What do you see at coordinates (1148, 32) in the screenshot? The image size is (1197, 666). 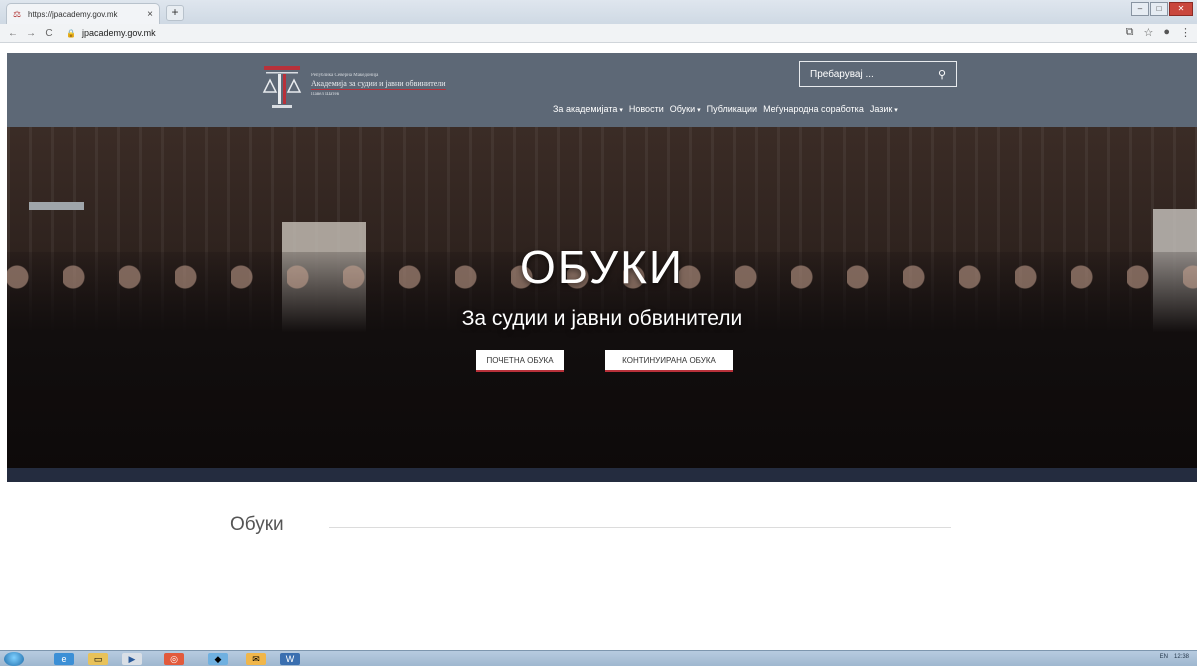 I see `star-icon: ☆` at bounding box center [1148, 32].